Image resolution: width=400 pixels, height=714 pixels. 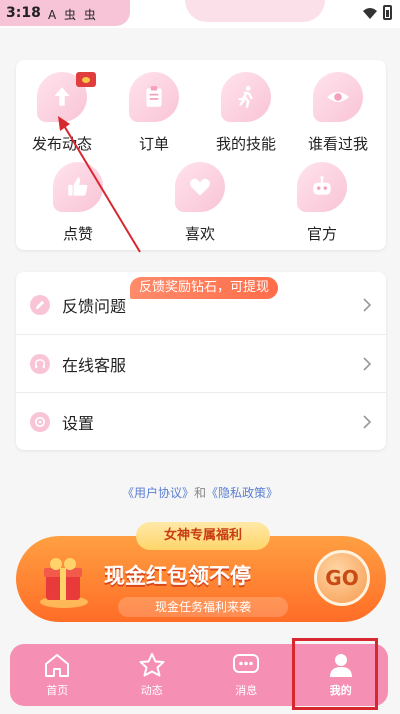 What do you see at coordinates (370, 13) in the screenshot?
I see `wifi-icon` at bounding box center [370, 13].